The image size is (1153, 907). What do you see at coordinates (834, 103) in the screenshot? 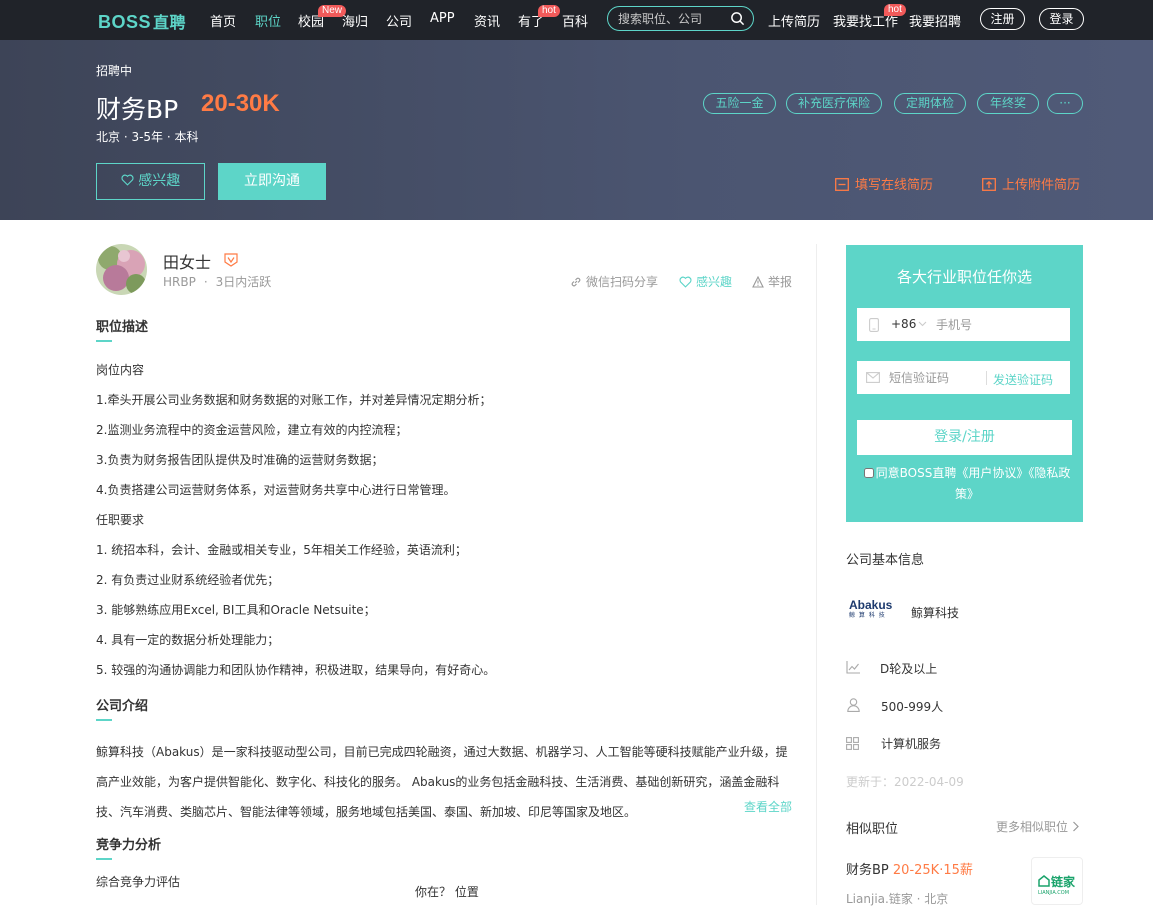
I see `benefit-tag: 补充医疗保险` at bounding box center [834, 103].